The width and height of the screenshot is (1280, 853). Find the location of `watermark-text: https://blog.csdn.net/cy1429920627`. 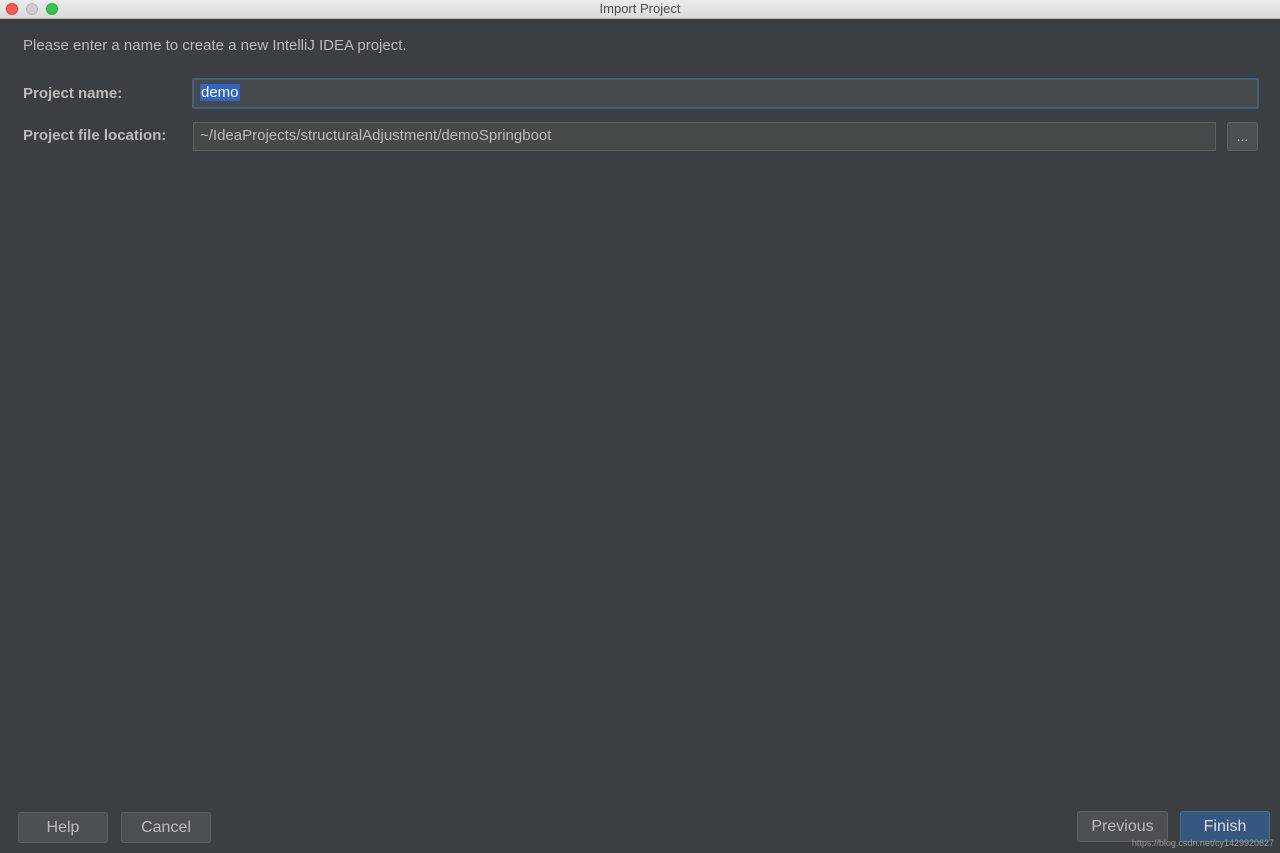

watermark-text: https://blog.csdn.net/cy1429920627 is located at coordinates (1202, 843).